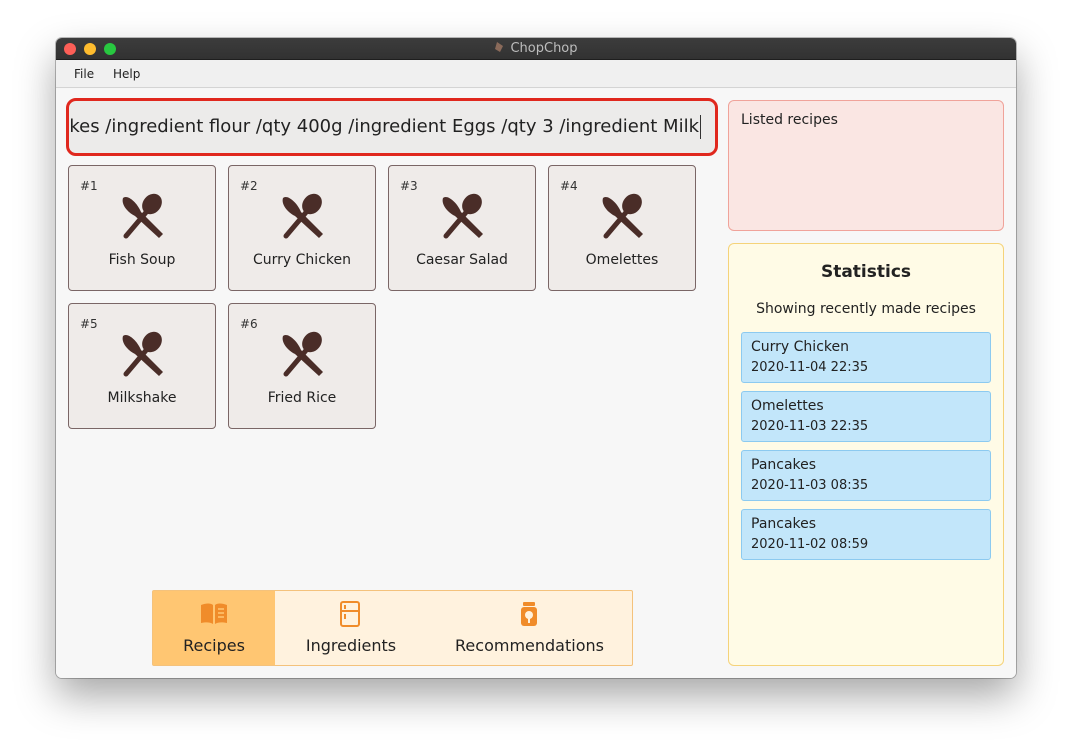 This screenshot has height=752, width=1072. What do you see at coordinates (787, 406) in the screenshot?
I see `stat-recipe-name: Omelettes` at bounding box center [787, 406].